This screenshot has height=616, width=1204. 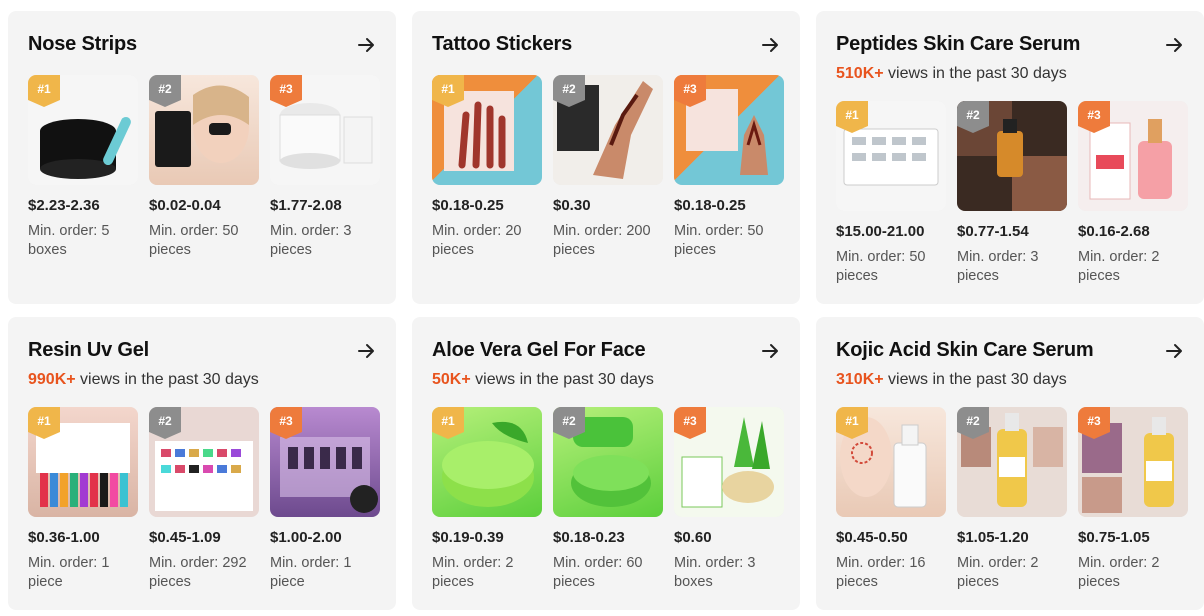 I want to click on price: $0.45-0.50, so click(x=872, y=537).